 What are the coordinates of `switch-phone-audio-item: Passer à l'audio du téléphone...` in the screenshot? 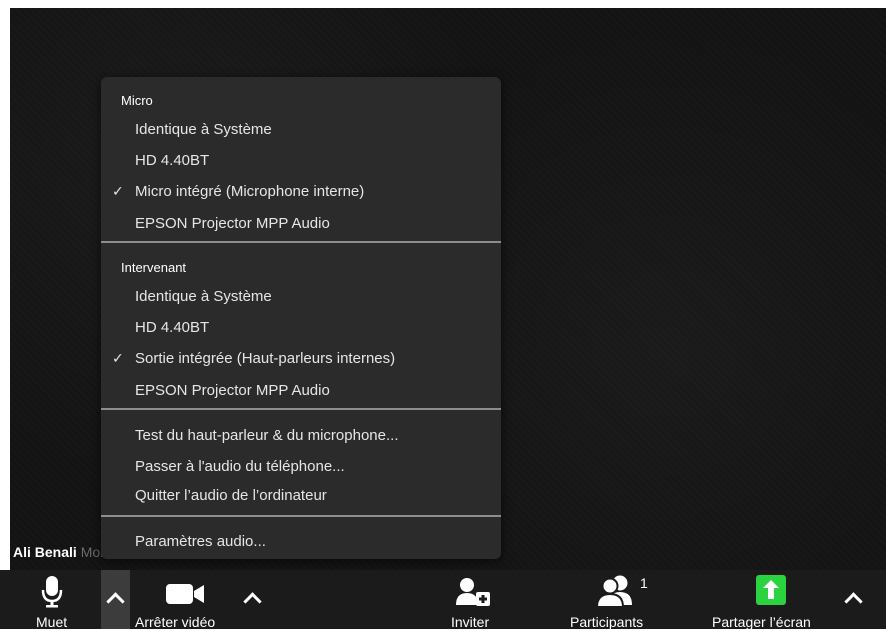 It's located at (240, 466).